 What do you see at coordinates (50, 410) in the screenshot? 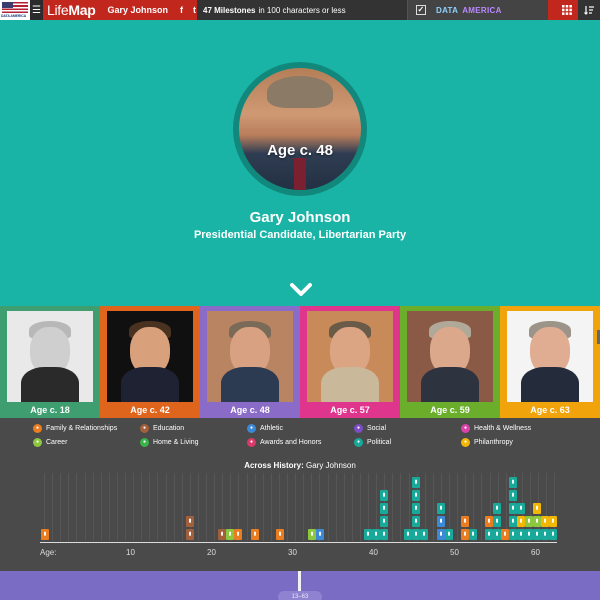
I see `photo-age-label: Age c. 18` at bounding box center [50, 410].